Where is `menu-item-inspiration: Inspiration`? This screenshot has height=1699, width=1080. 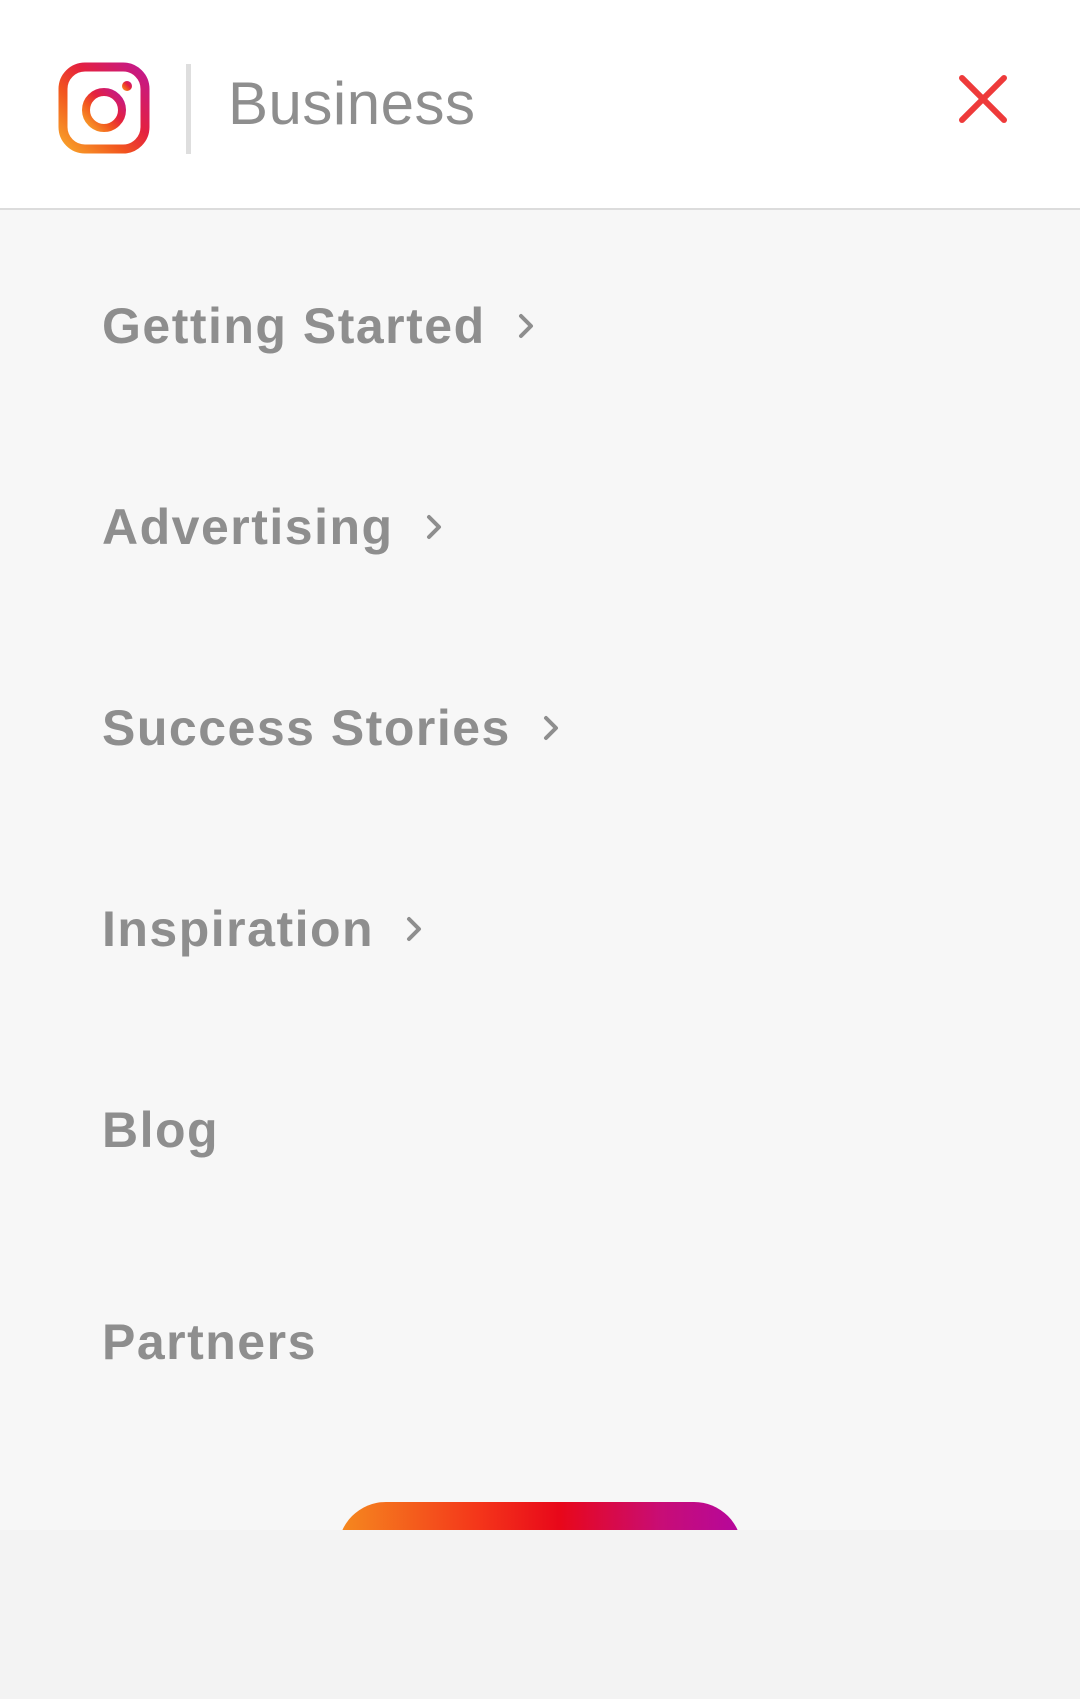
menu-item-inspiration: Inspiration is located at coordinates (264, 929).